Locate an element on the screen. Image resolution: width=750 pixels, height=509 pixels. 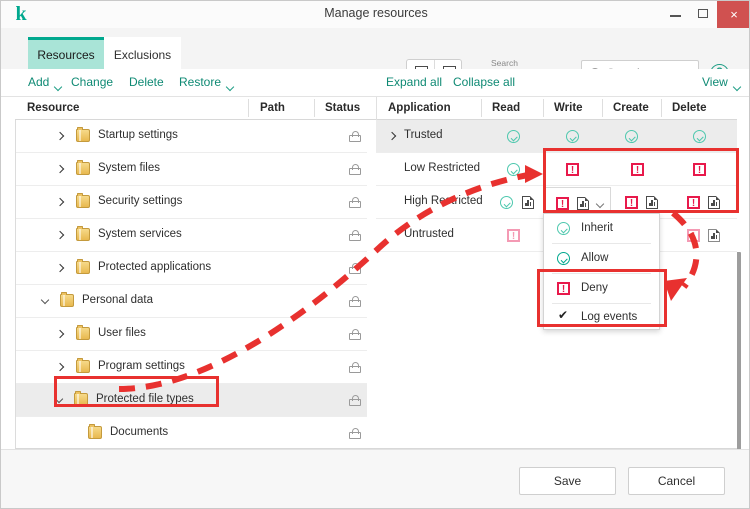
collapse-all-button: Collapse all is located at coordinates (484, 82).